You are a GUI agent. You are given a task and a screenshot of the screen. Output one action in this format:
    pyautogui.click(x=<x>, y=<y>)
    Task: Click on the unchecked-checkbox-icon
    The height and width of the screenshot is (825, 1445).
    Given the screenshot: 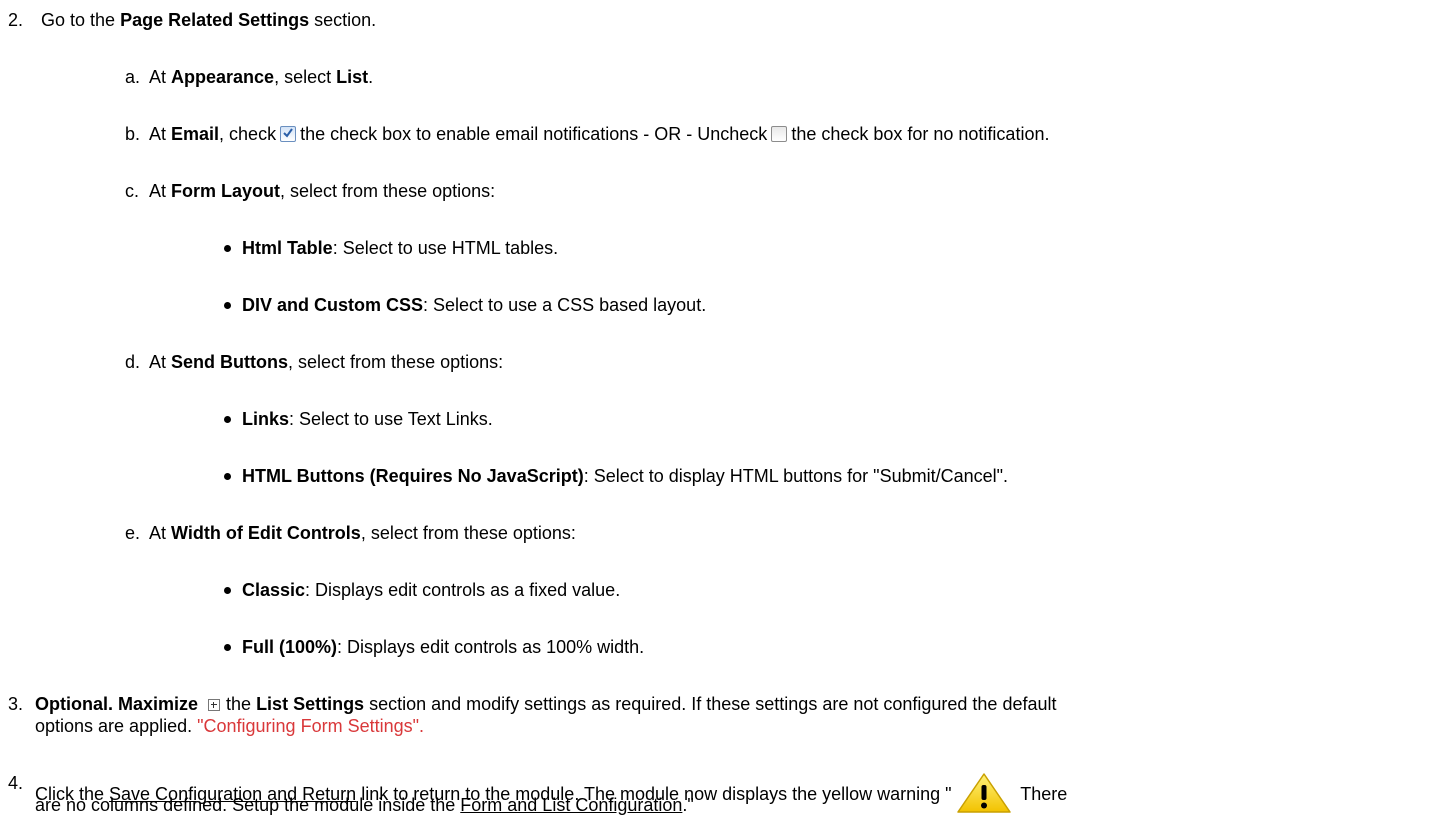 What is the action you would take?
    pyautogui.click(x=779, y=134)
    